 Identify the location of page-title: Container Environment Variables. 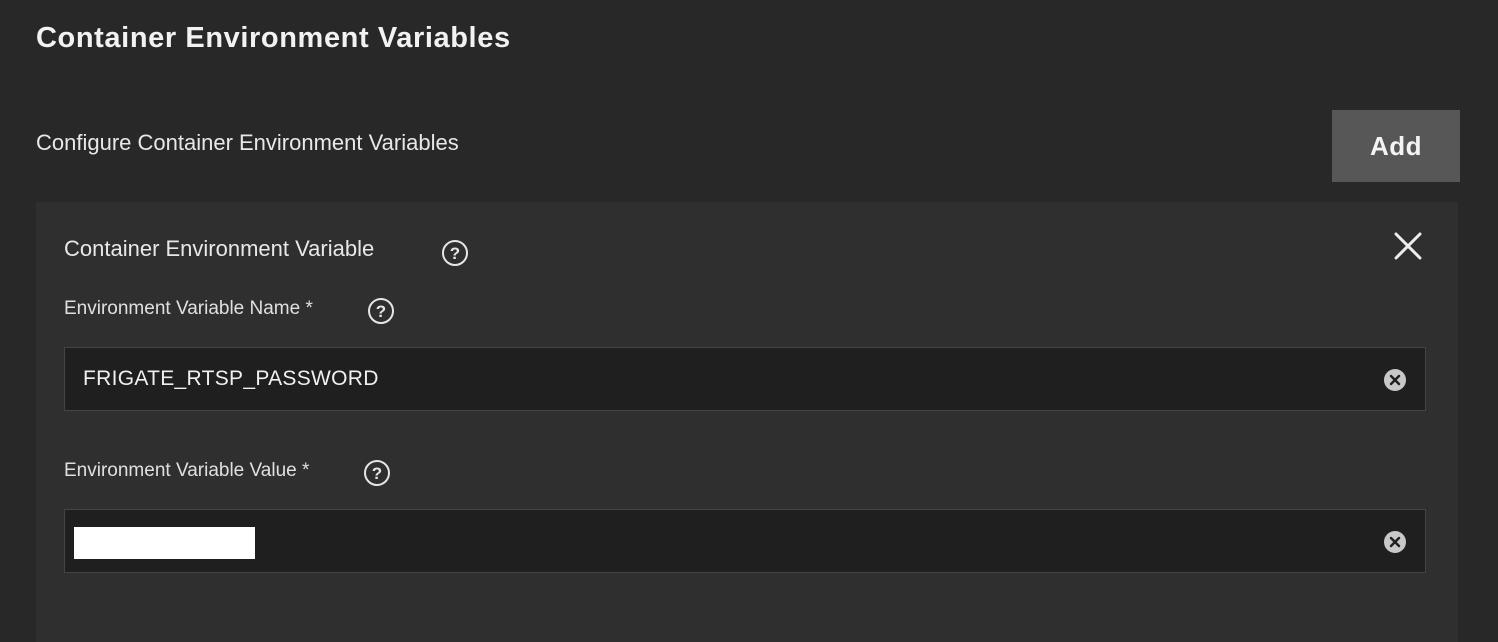
(273, 38).